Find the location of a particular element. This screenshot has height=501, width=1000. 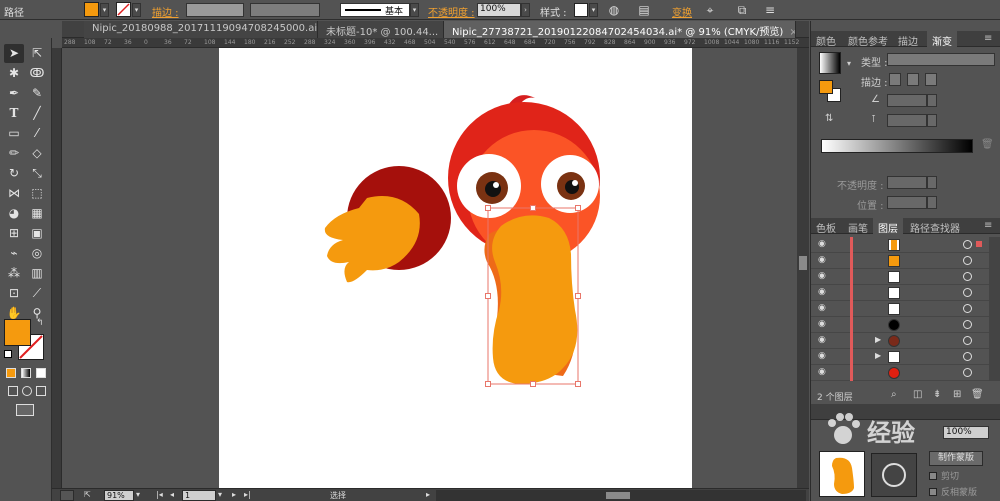

opacity-field: 100% is located at coordinates (499, 10).